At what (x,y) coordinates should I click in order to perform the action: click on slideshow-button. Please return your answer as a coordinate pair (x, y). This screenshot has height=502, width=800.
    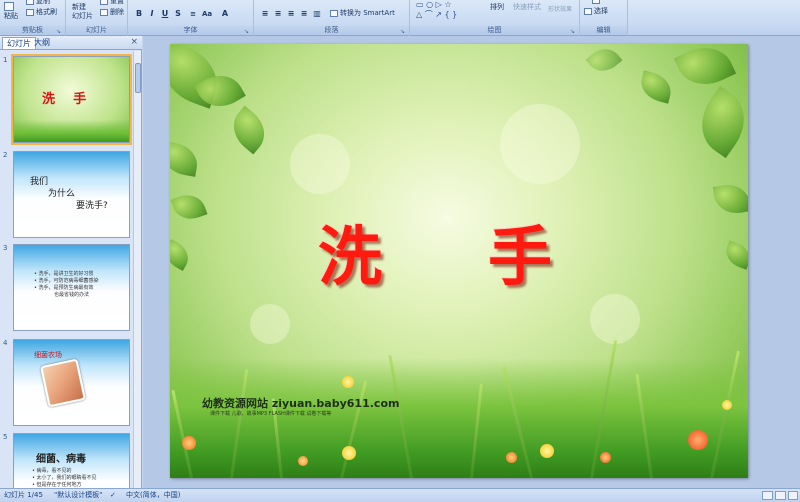
    Looking at the image, I should click on (793, 495).